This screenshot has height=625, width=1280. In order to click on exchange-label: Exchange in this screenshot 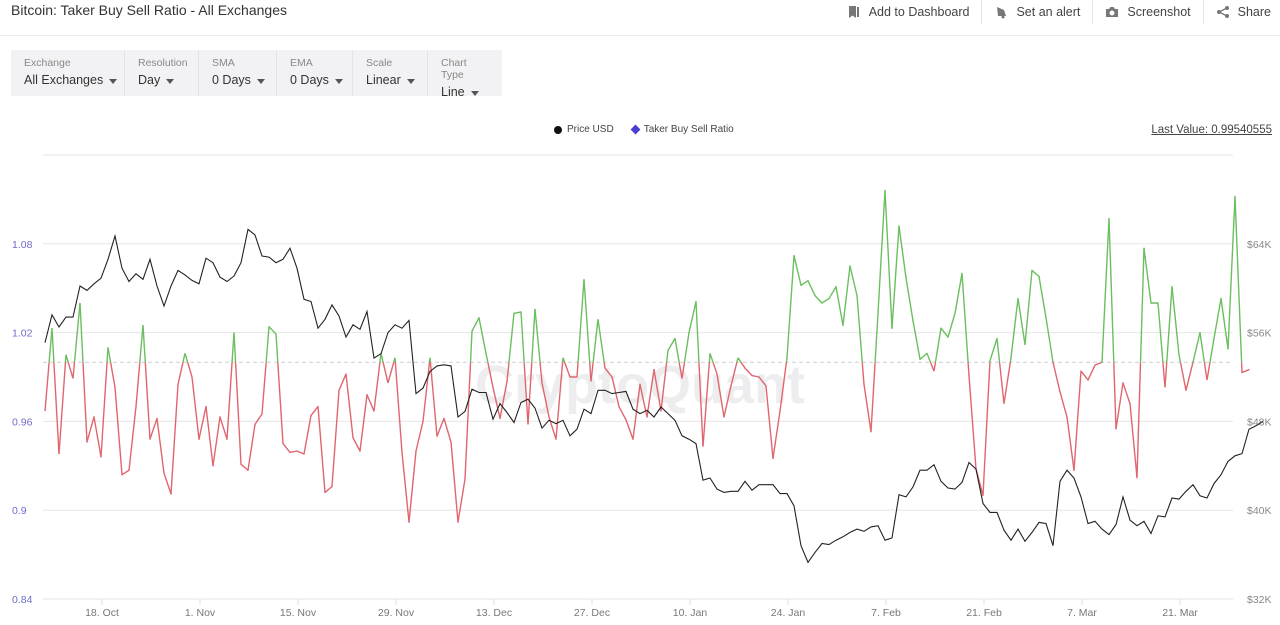, I will do `click(47, 63)`.